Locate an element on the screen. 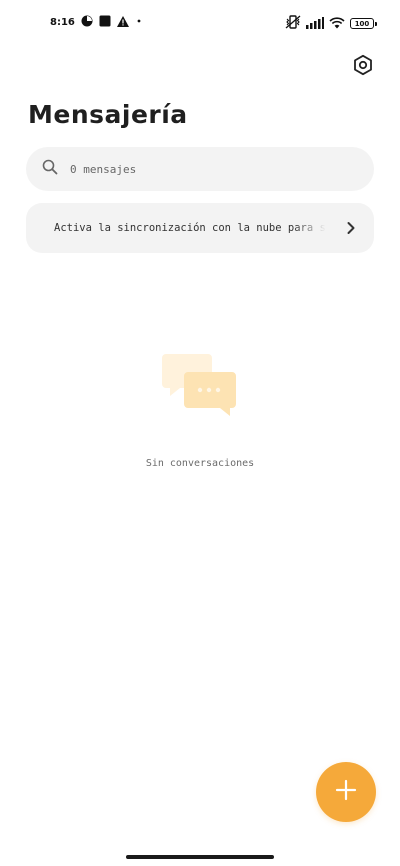  empty-state-text: Sin conversaciones is located at coordinates (200, 463).